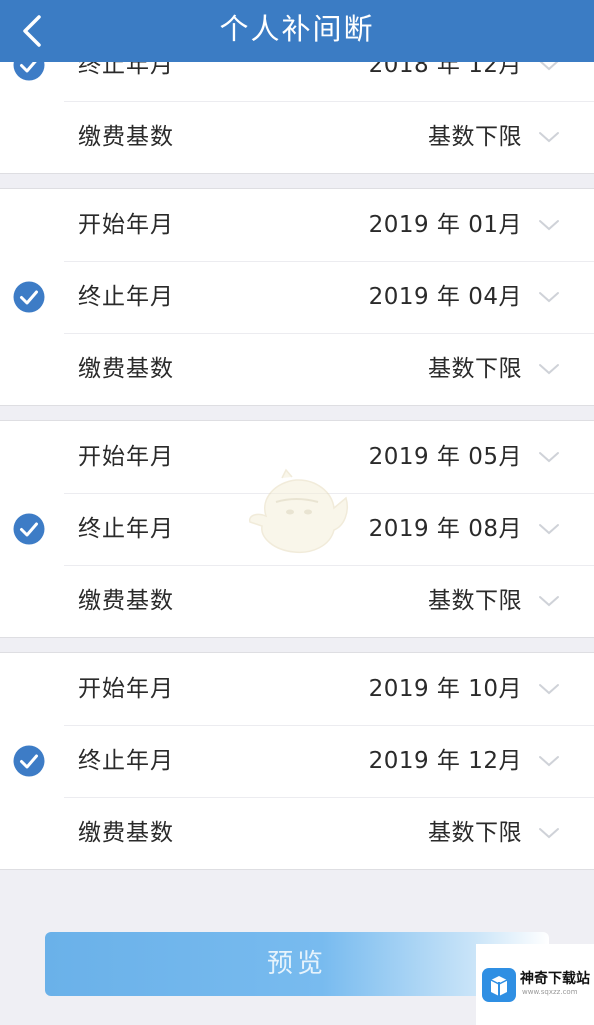 The height and width of the screenshot is (1025, 594). What do you see at coordinates (445, 689) in the screenshot?
I see `start-month-value: 2019 年 10月` at bounding box center [445, 689].